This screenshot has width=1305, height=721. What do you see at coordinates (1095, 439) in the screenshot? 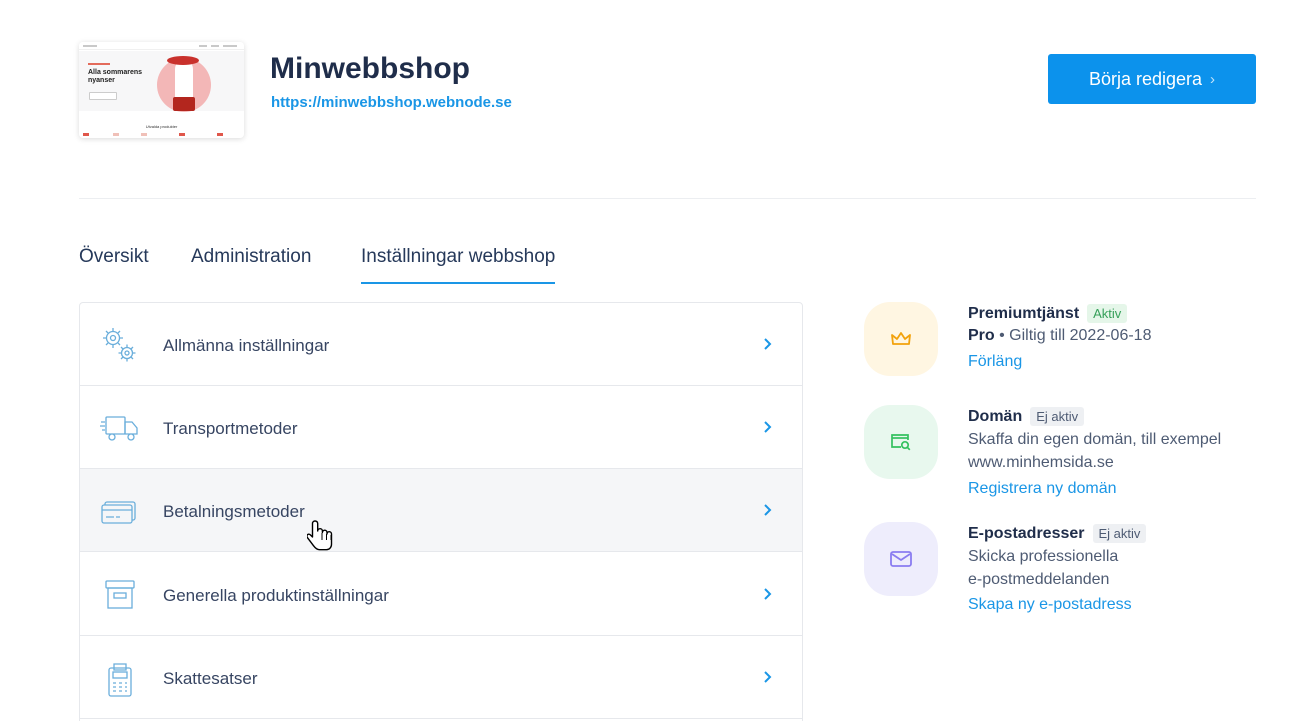
I see `domain-description-line1: Skaffa din egen domän, till exempel` at bounding box center [1095, 439].